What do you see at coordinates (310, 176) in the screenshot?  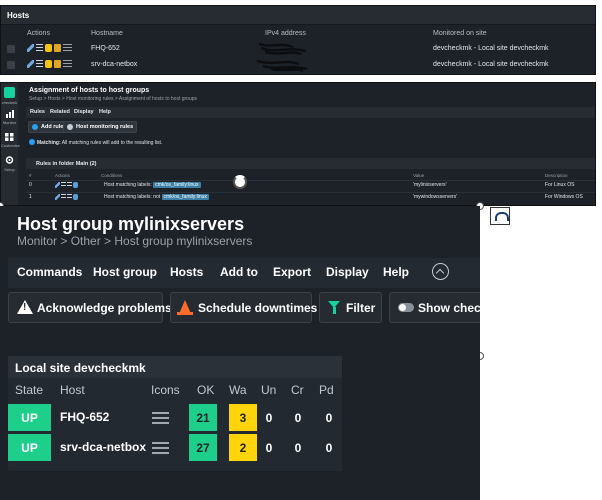 I see `rules-table-header: # Actions Conditions Value Description` at bounding box center [310, 176].